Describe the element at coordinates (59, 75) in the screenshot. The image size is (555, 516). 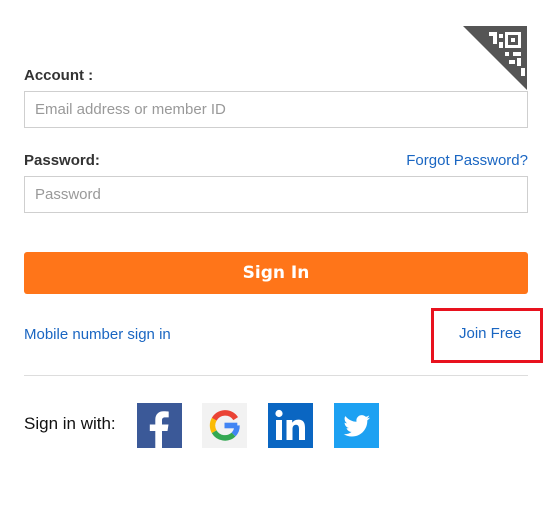
I see `account-label: Account :` at that location.